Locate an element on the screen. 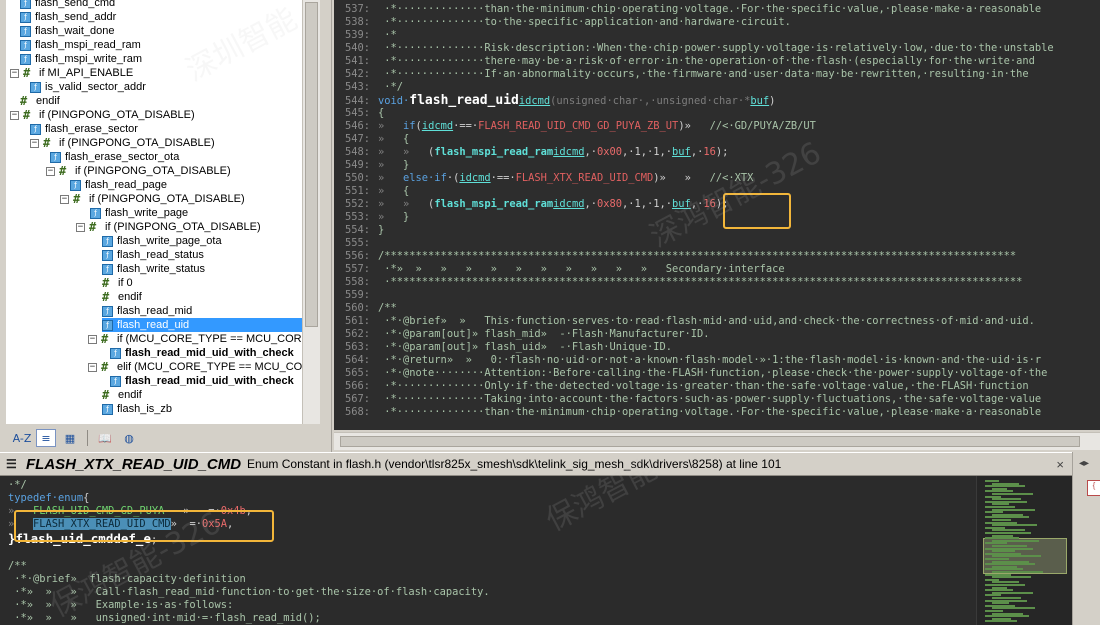 The width and height of the screenshot is (1100, 625). code-text: void· is located at coordinates (394, 101).